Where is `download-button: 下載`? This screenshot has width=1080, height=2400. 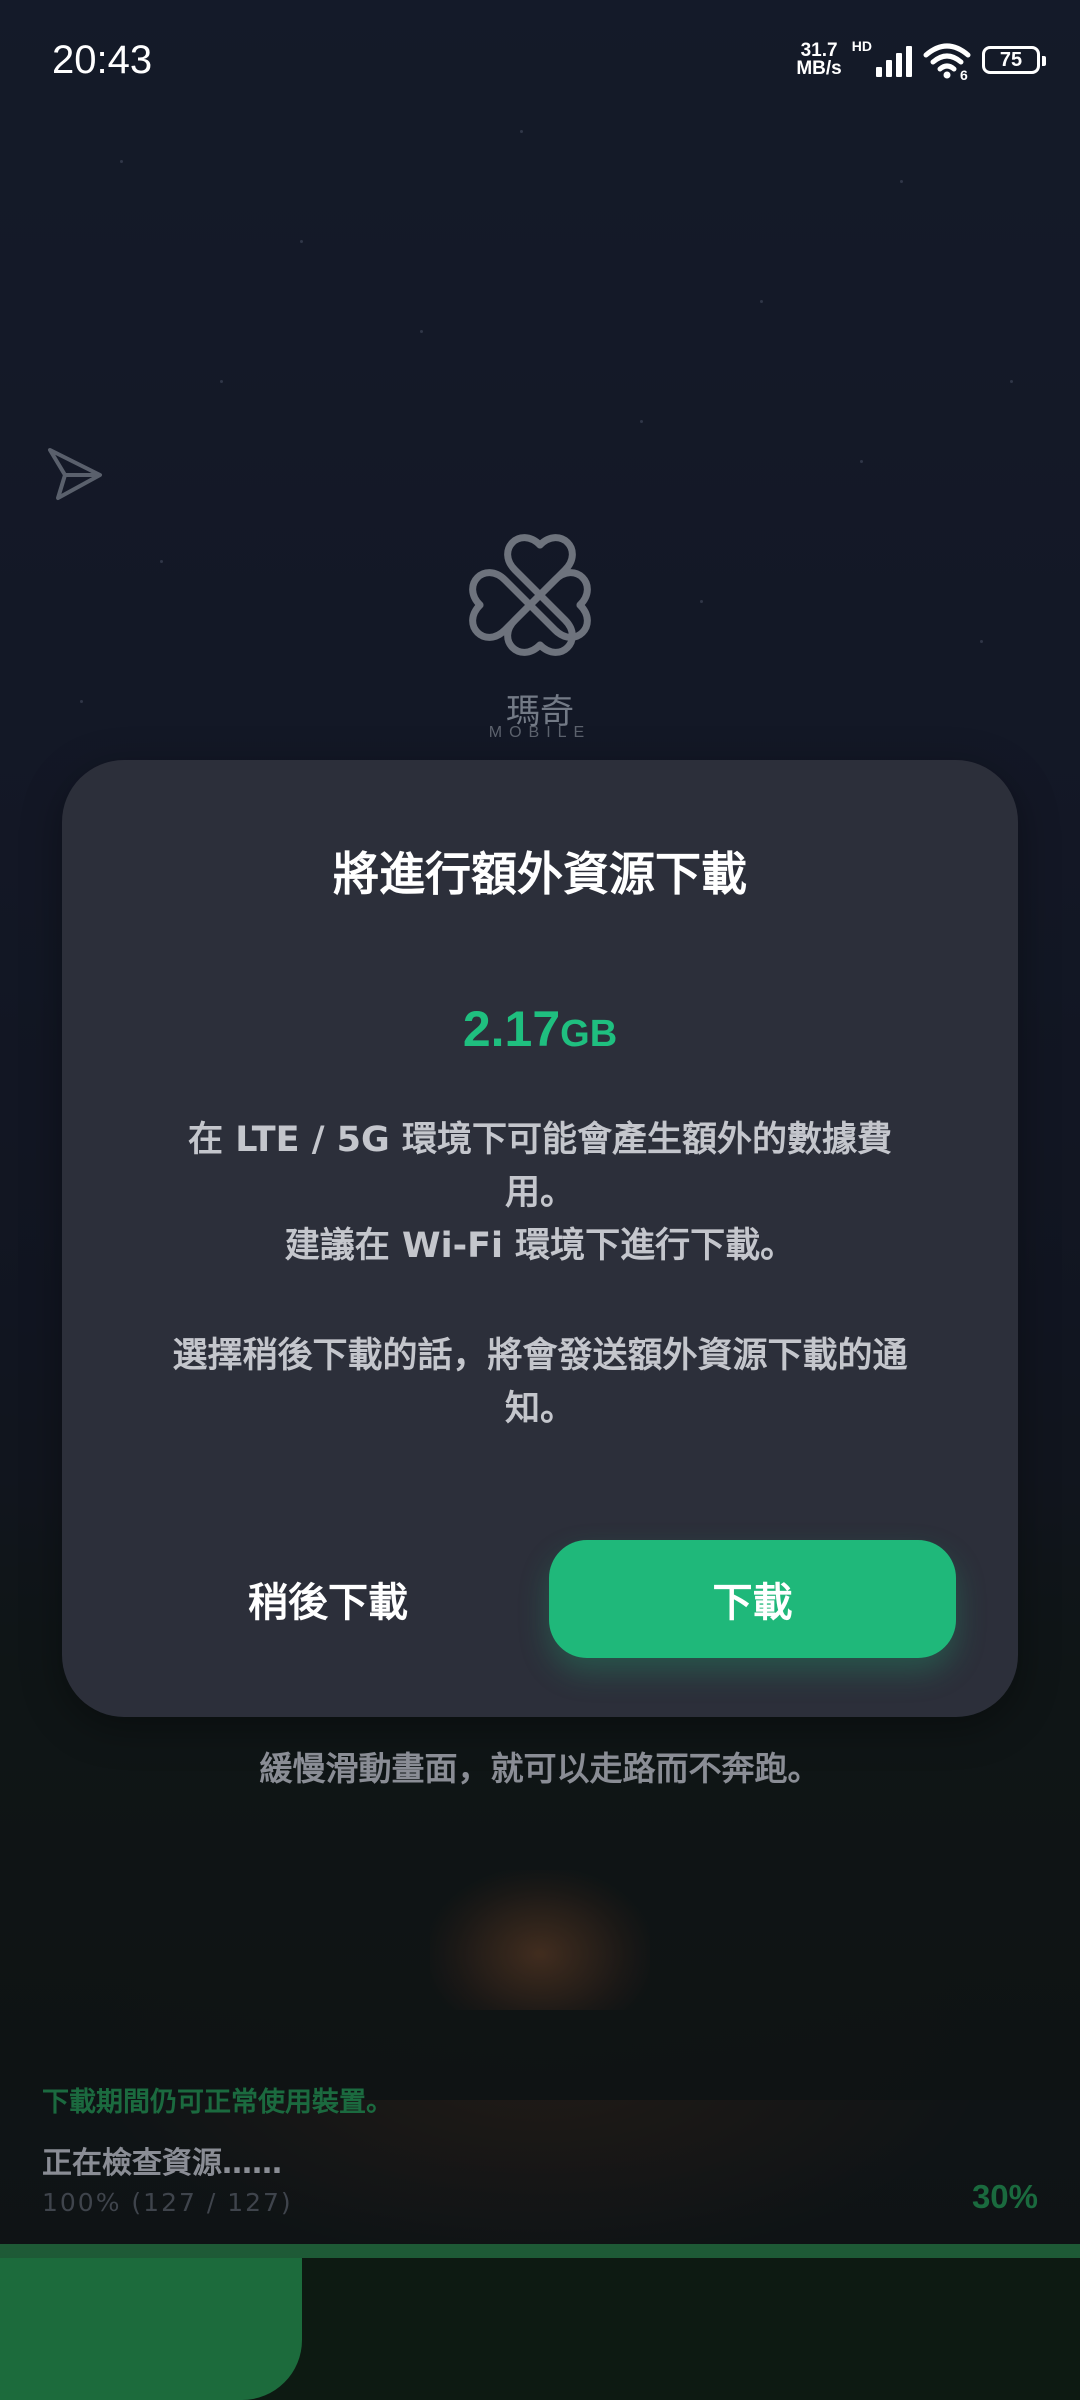
download-button: 下載 is located at coordinates (752, 1599).